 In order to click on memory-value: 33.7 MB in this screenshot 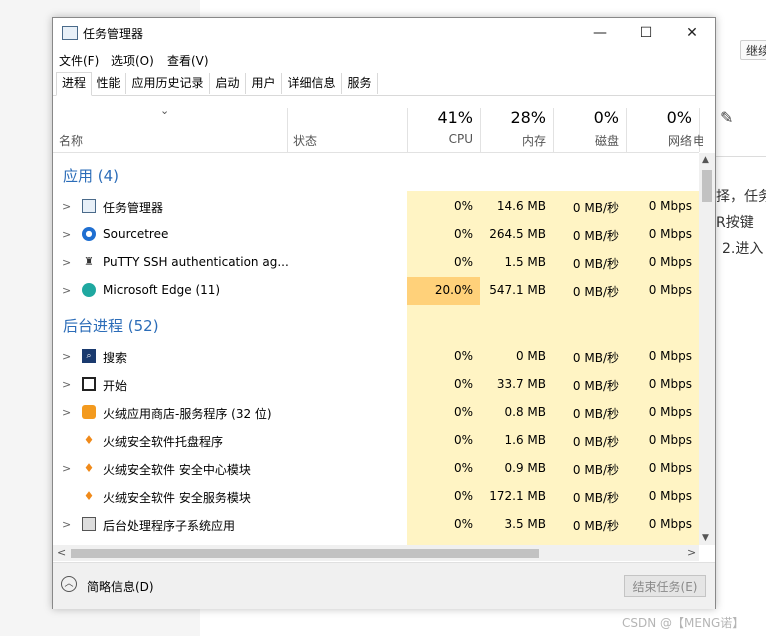, I will do `click(521, 384)`.